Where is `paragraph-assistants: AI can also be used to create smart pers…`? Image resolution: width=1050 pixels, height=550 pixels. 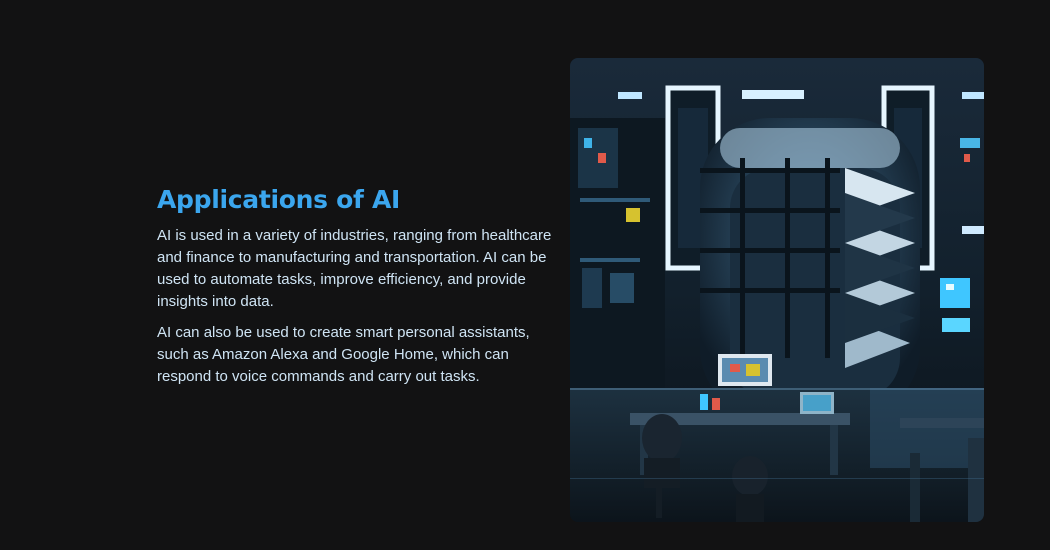
paragraph-assistants: AI can also be used to create smart pers… is located at coordinates (343, 354).